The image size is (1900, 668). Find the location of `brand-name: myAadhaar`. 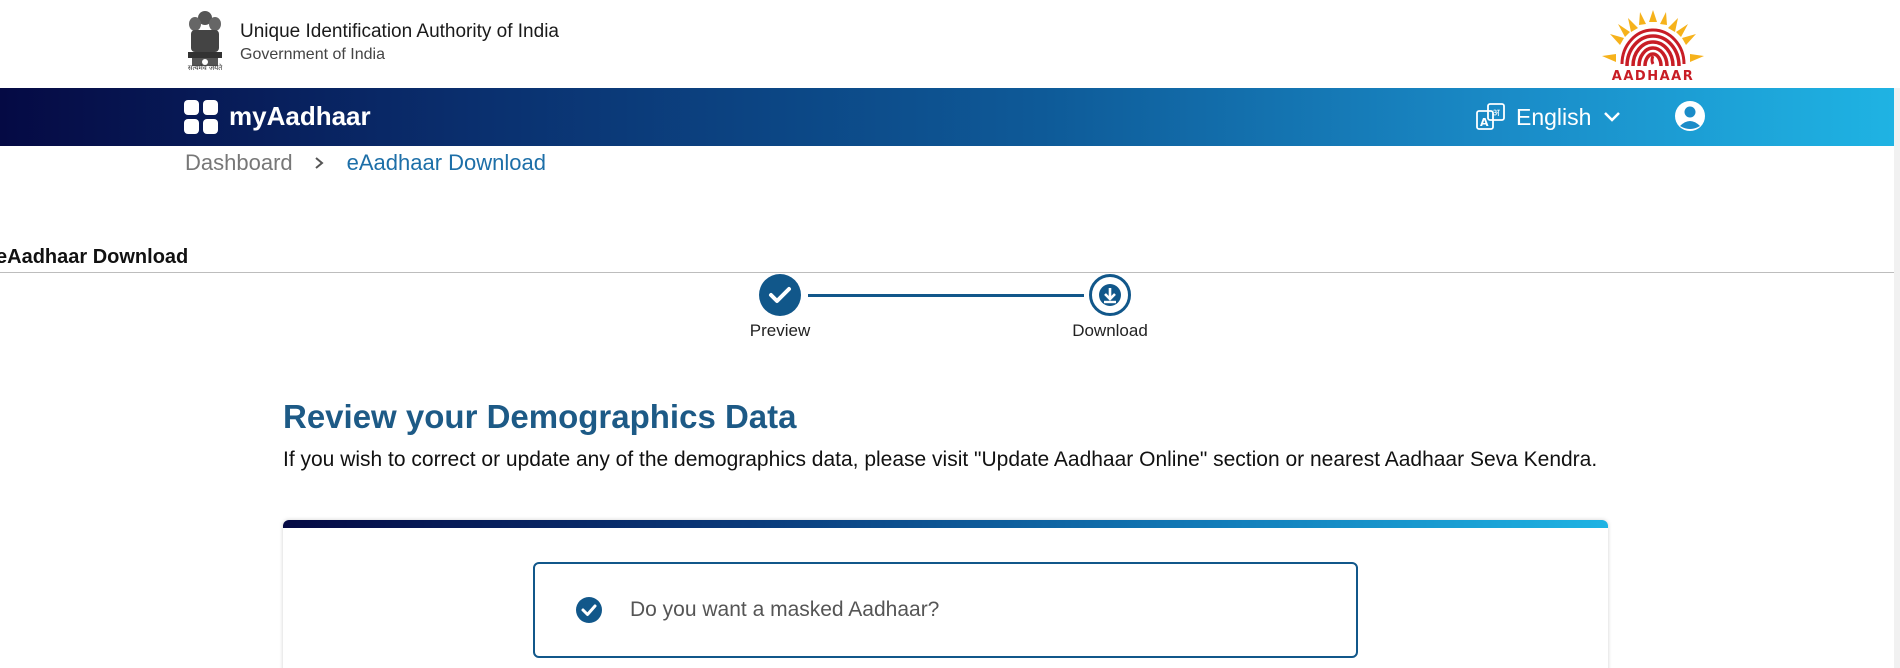

brand-name: myAadhaar is located at coordinates (300, 116).